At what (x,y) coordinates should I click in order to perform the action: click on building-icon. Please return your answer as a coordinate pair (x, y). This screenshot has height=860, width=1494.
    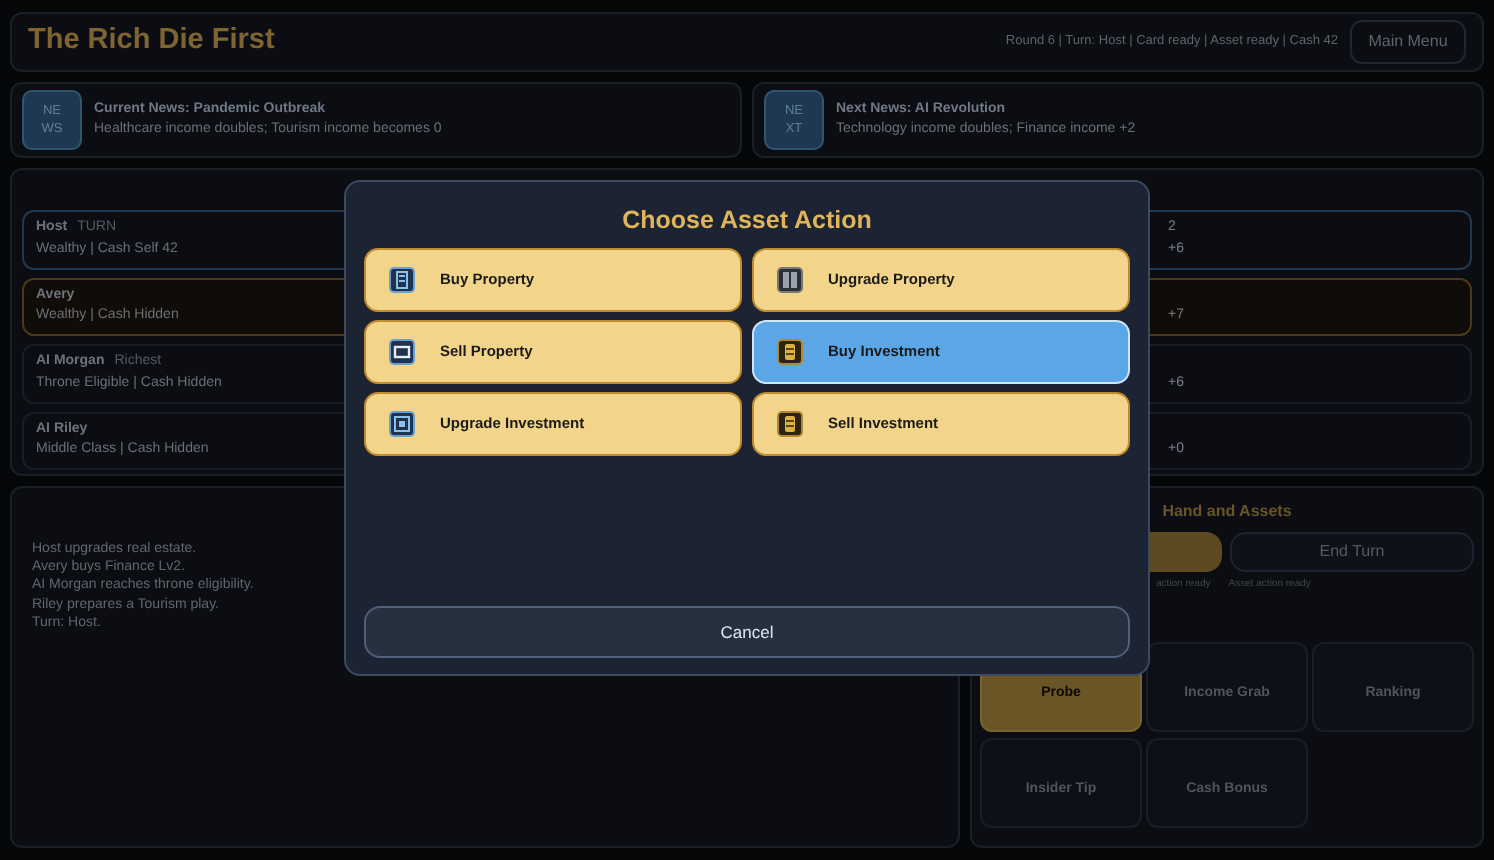
    Looking at the image, I should click on (402, 279).